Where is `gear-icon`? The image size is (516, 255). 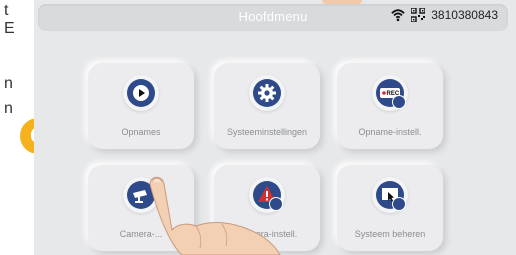
gear-icon is located at coordinates (267, 93).